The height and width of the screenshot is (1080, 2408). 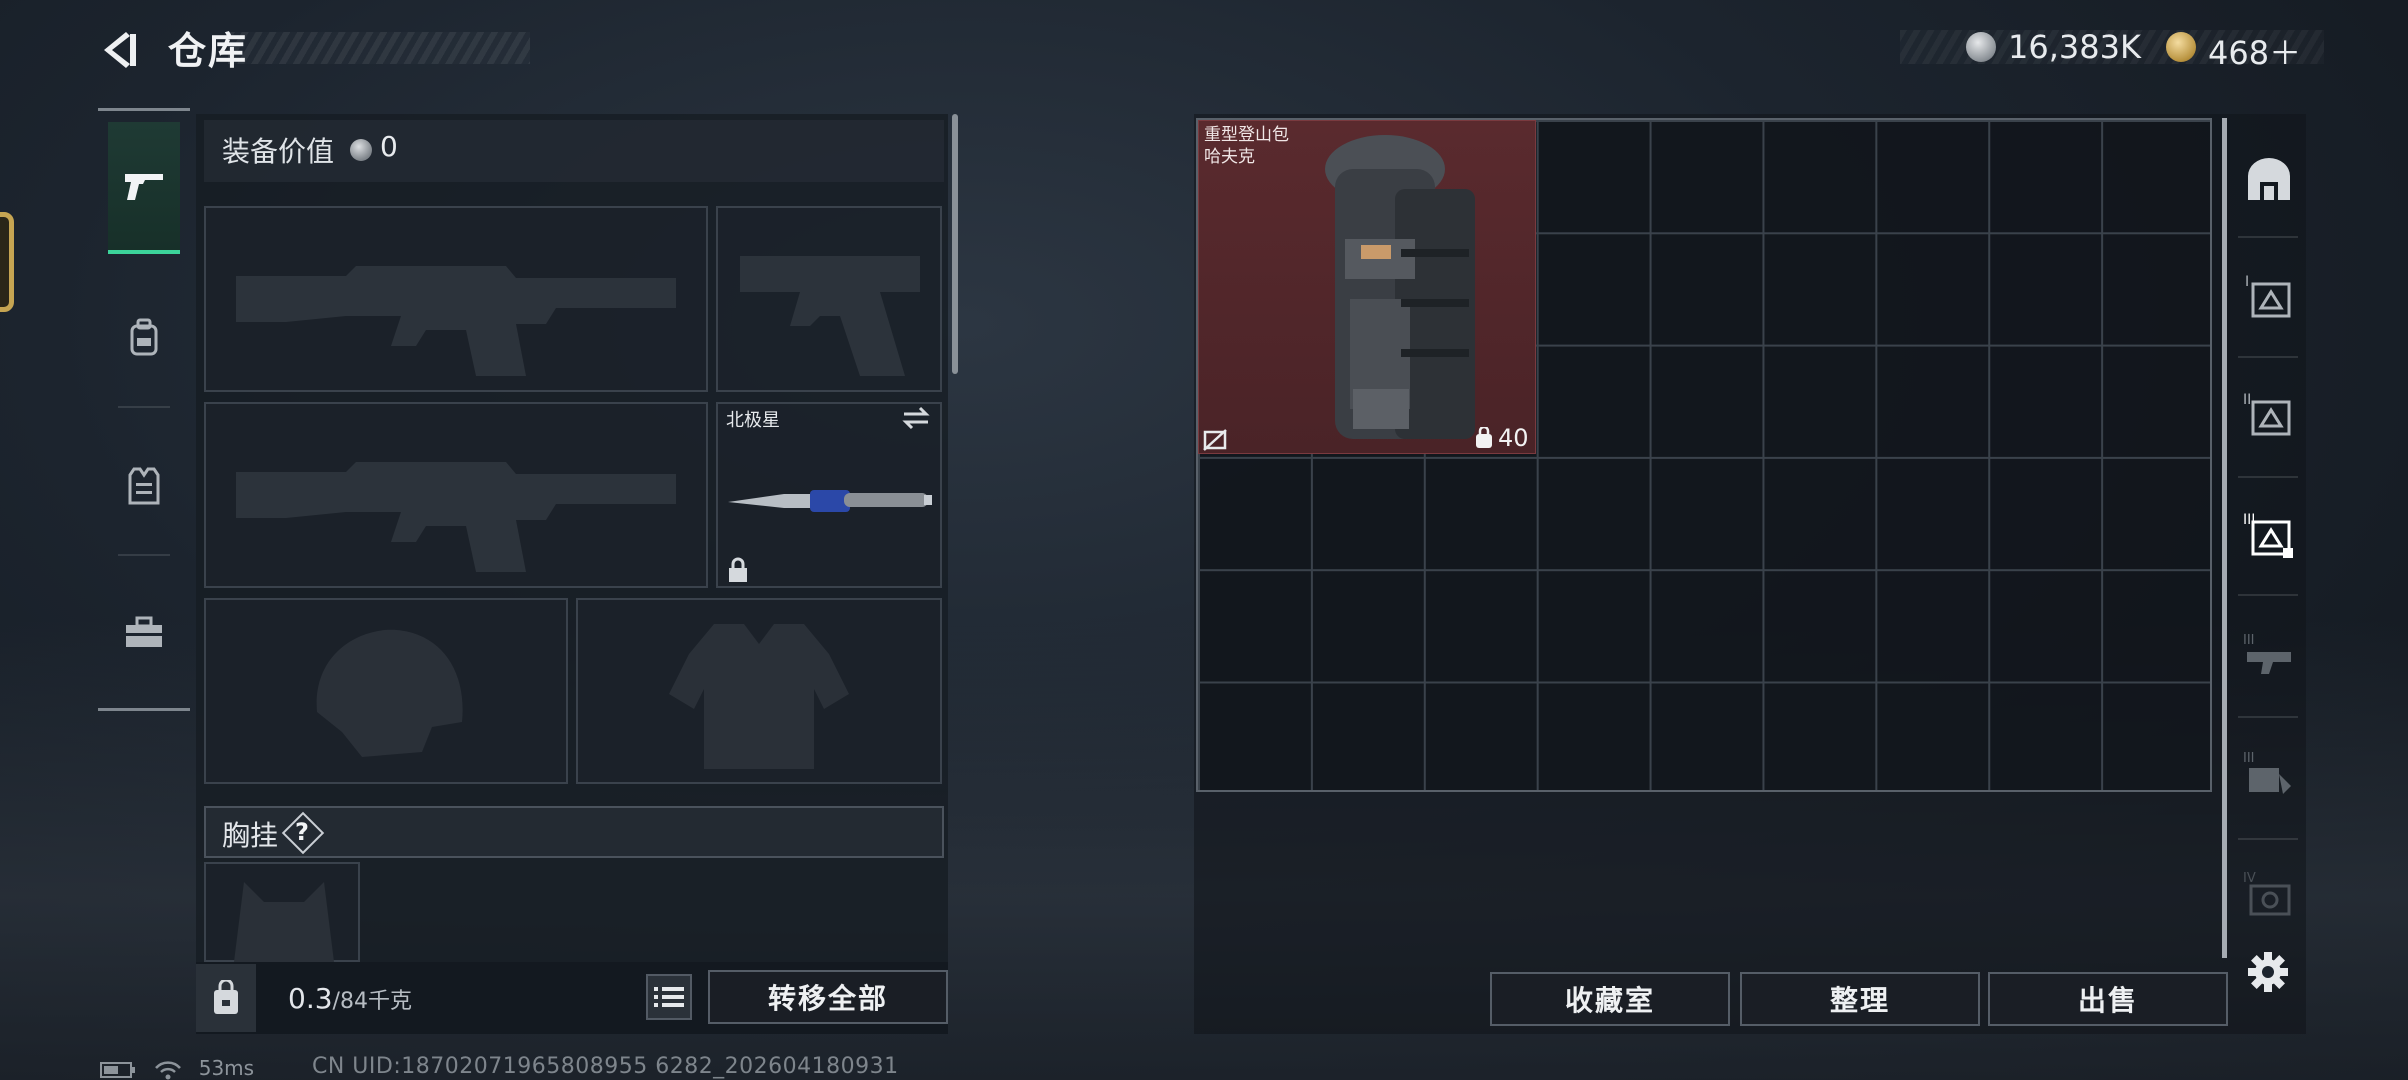 What do you see at coordinates (7, 262) in the screenshot?
I see `side-badge` at bounding box center [7, 262].